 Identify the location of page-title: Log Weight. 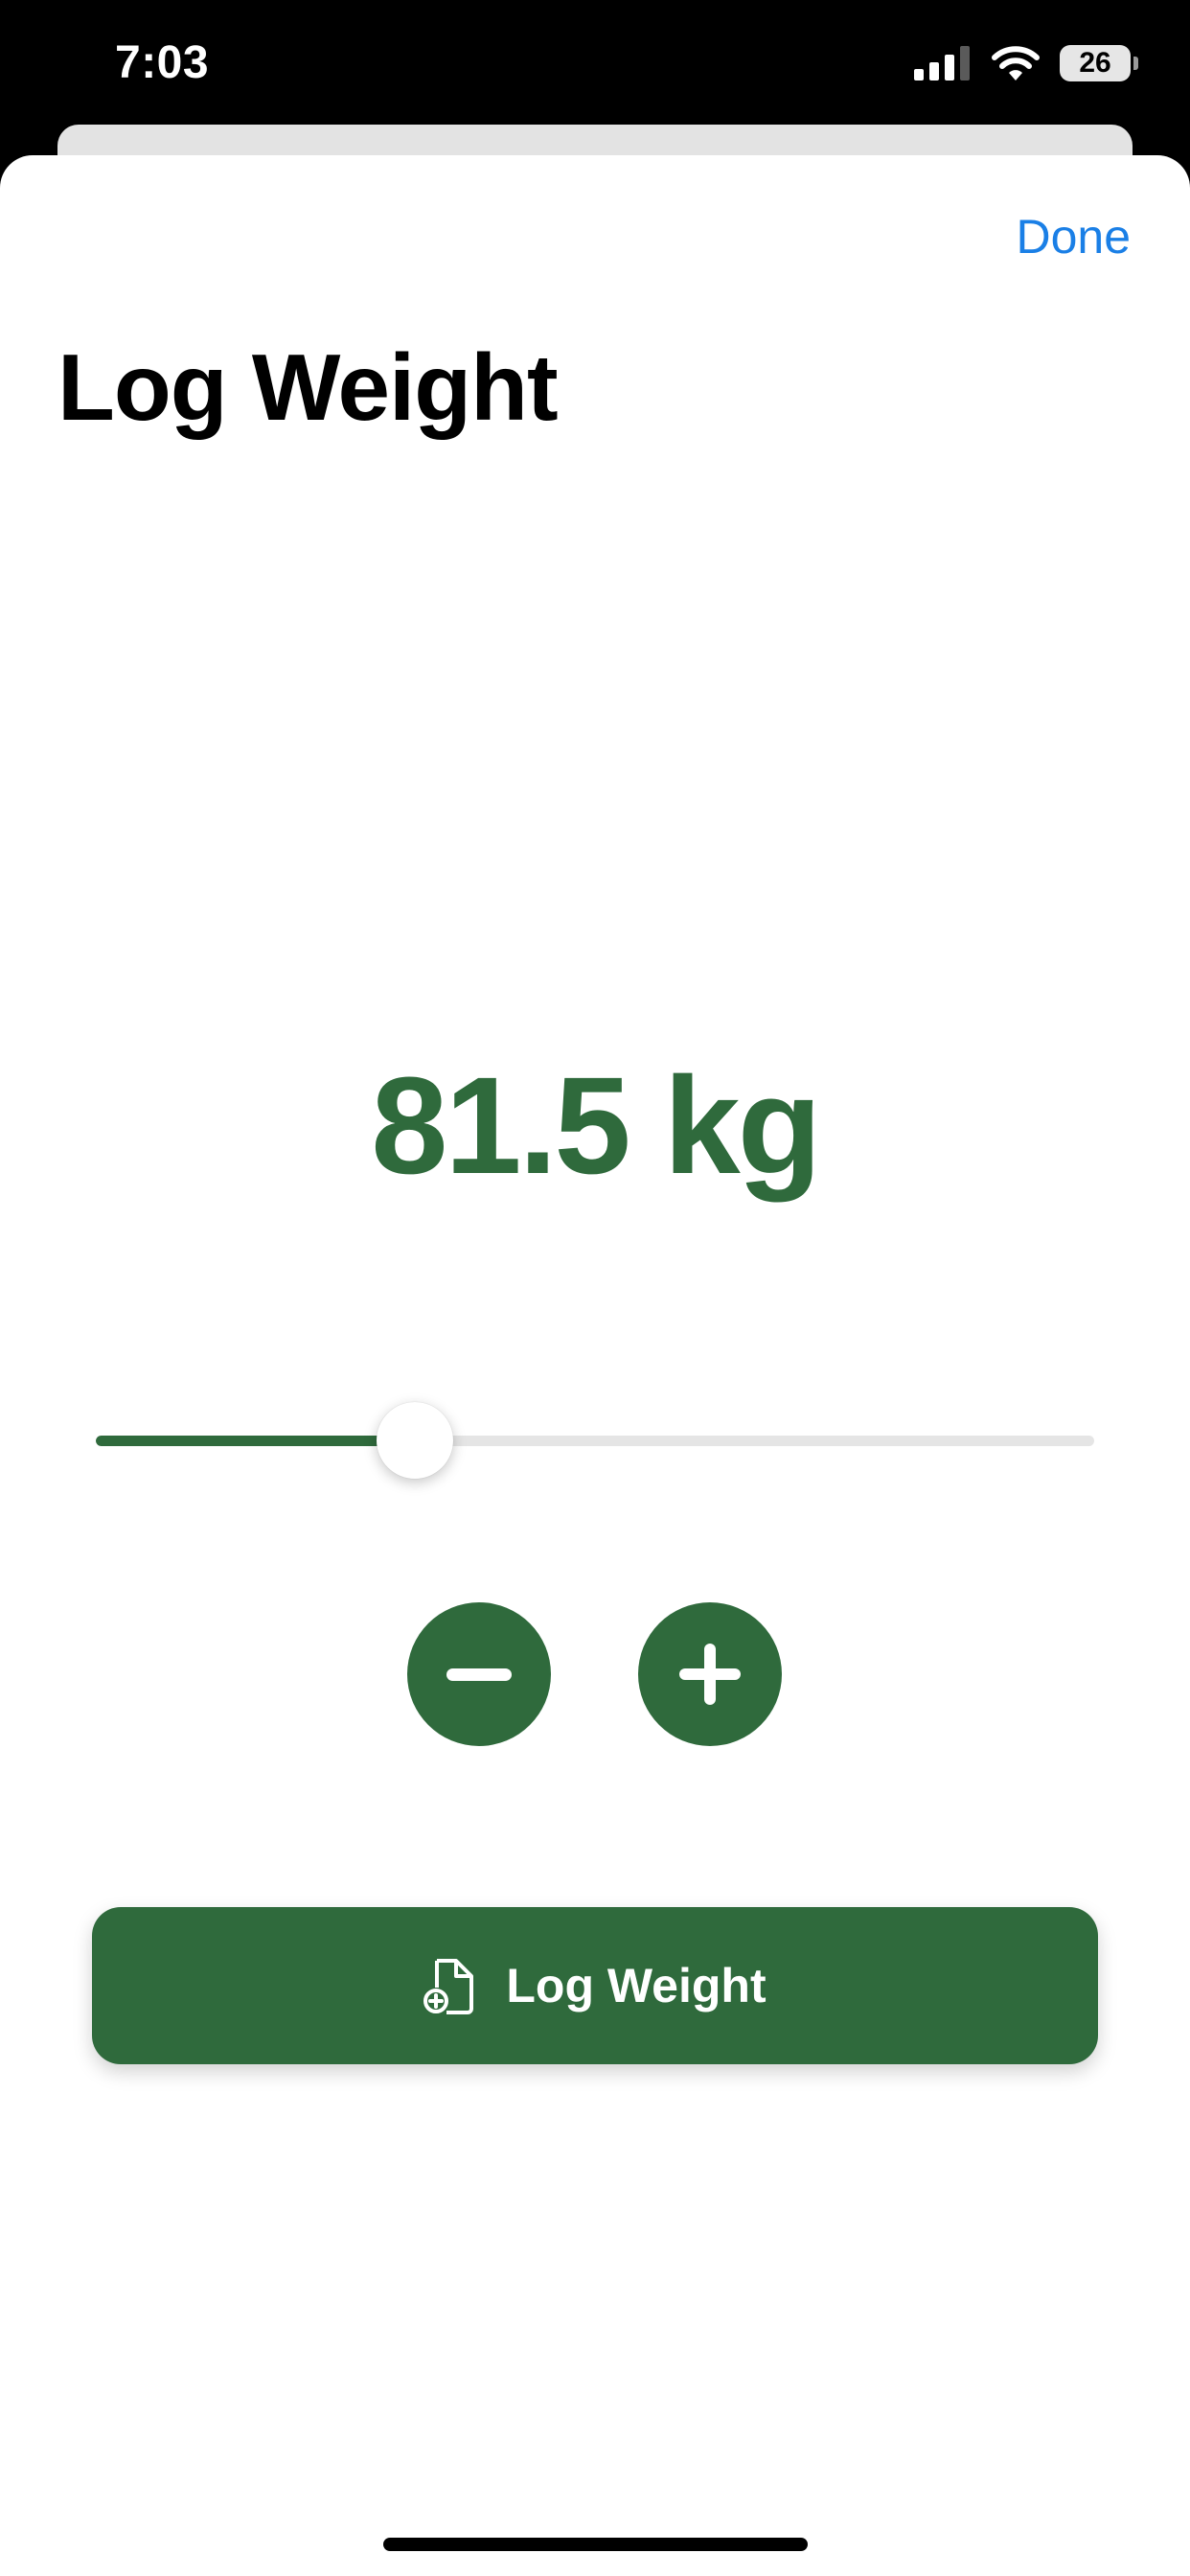
(308, 387).